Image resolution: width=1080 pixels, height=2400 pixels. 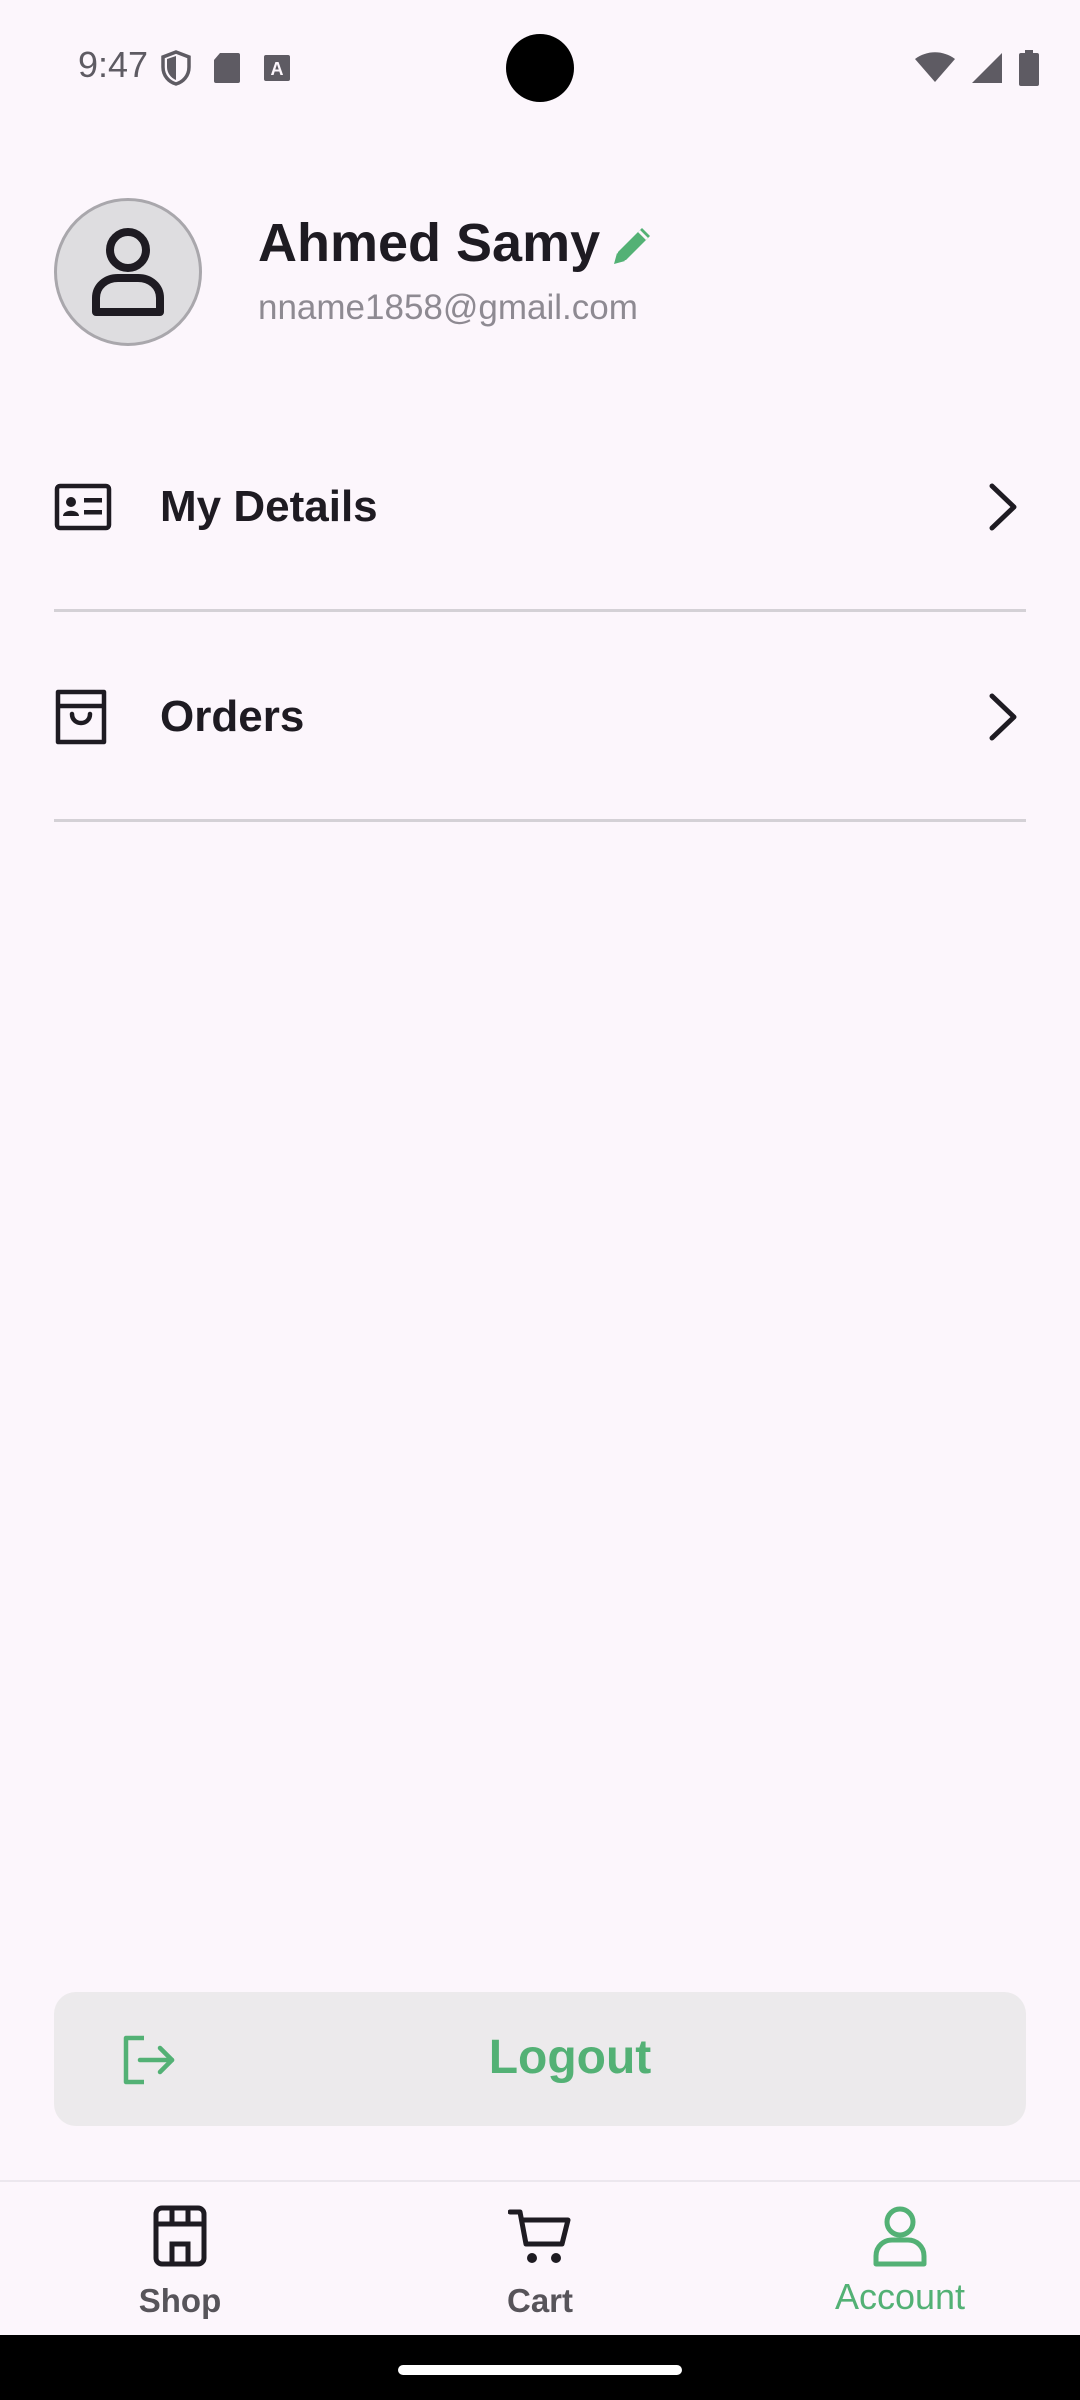 I want to click on menu-item-orders: Orders, so click(x=540, y=718).